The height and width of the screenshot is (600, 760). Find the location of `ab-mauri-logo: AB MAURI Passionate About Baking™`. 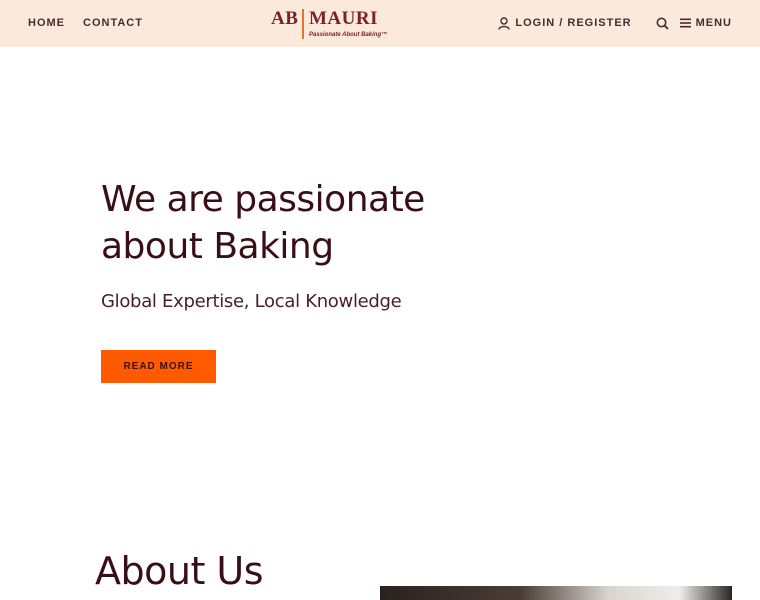

ab-mauri-logo: AB MAURI Passionate About Baking™ is located at coordinates (329, 25).